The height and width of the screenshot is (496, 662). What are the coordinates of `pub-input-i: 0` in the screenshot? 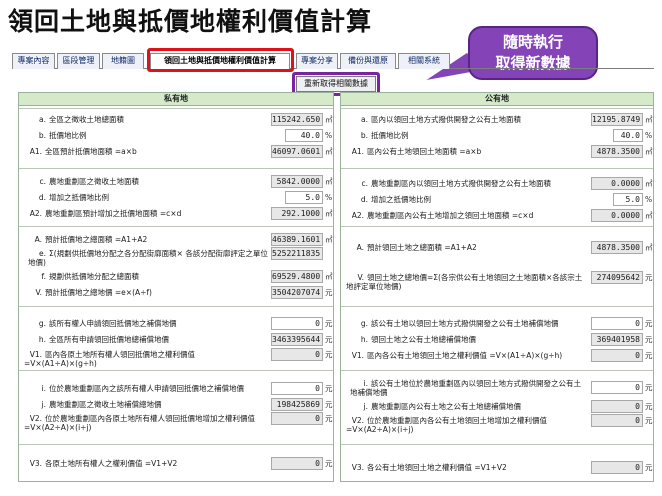 It's located at (617, 387).